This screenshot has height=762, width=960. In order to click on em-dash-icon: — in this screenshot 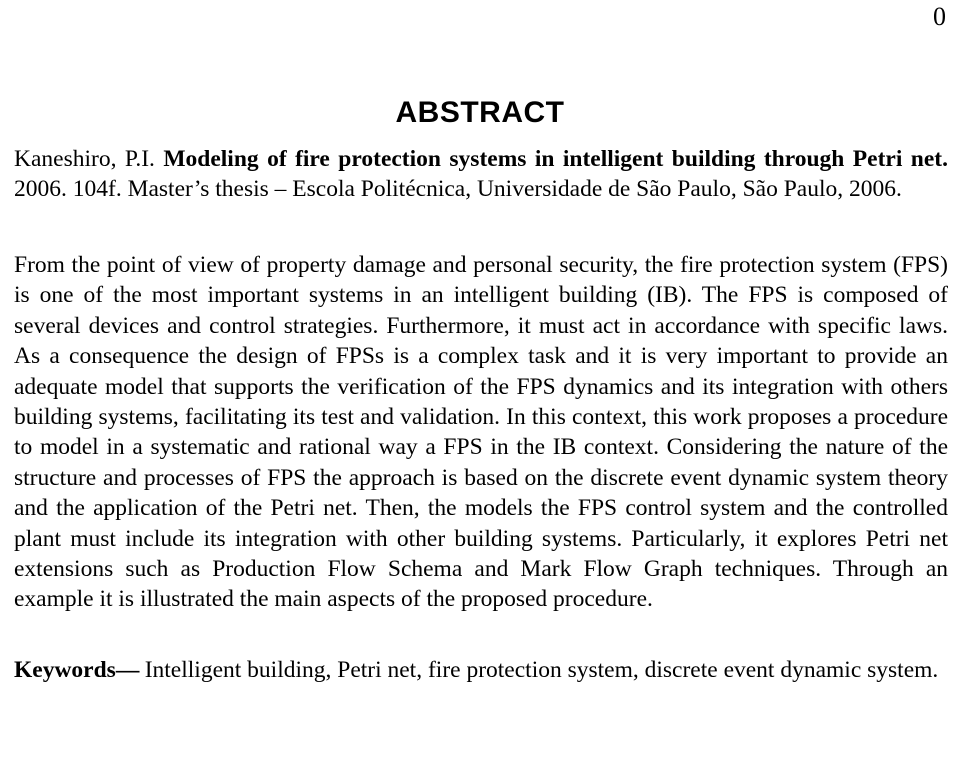, I will do `click(127, 669)`.